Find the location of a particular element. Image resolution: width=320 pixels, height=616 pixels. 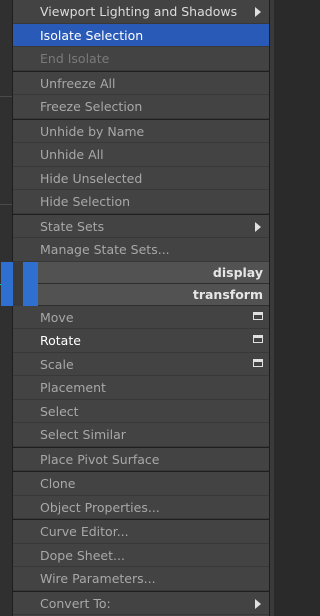

menu-item-placement: Placement is located at coordinates (141, 388).